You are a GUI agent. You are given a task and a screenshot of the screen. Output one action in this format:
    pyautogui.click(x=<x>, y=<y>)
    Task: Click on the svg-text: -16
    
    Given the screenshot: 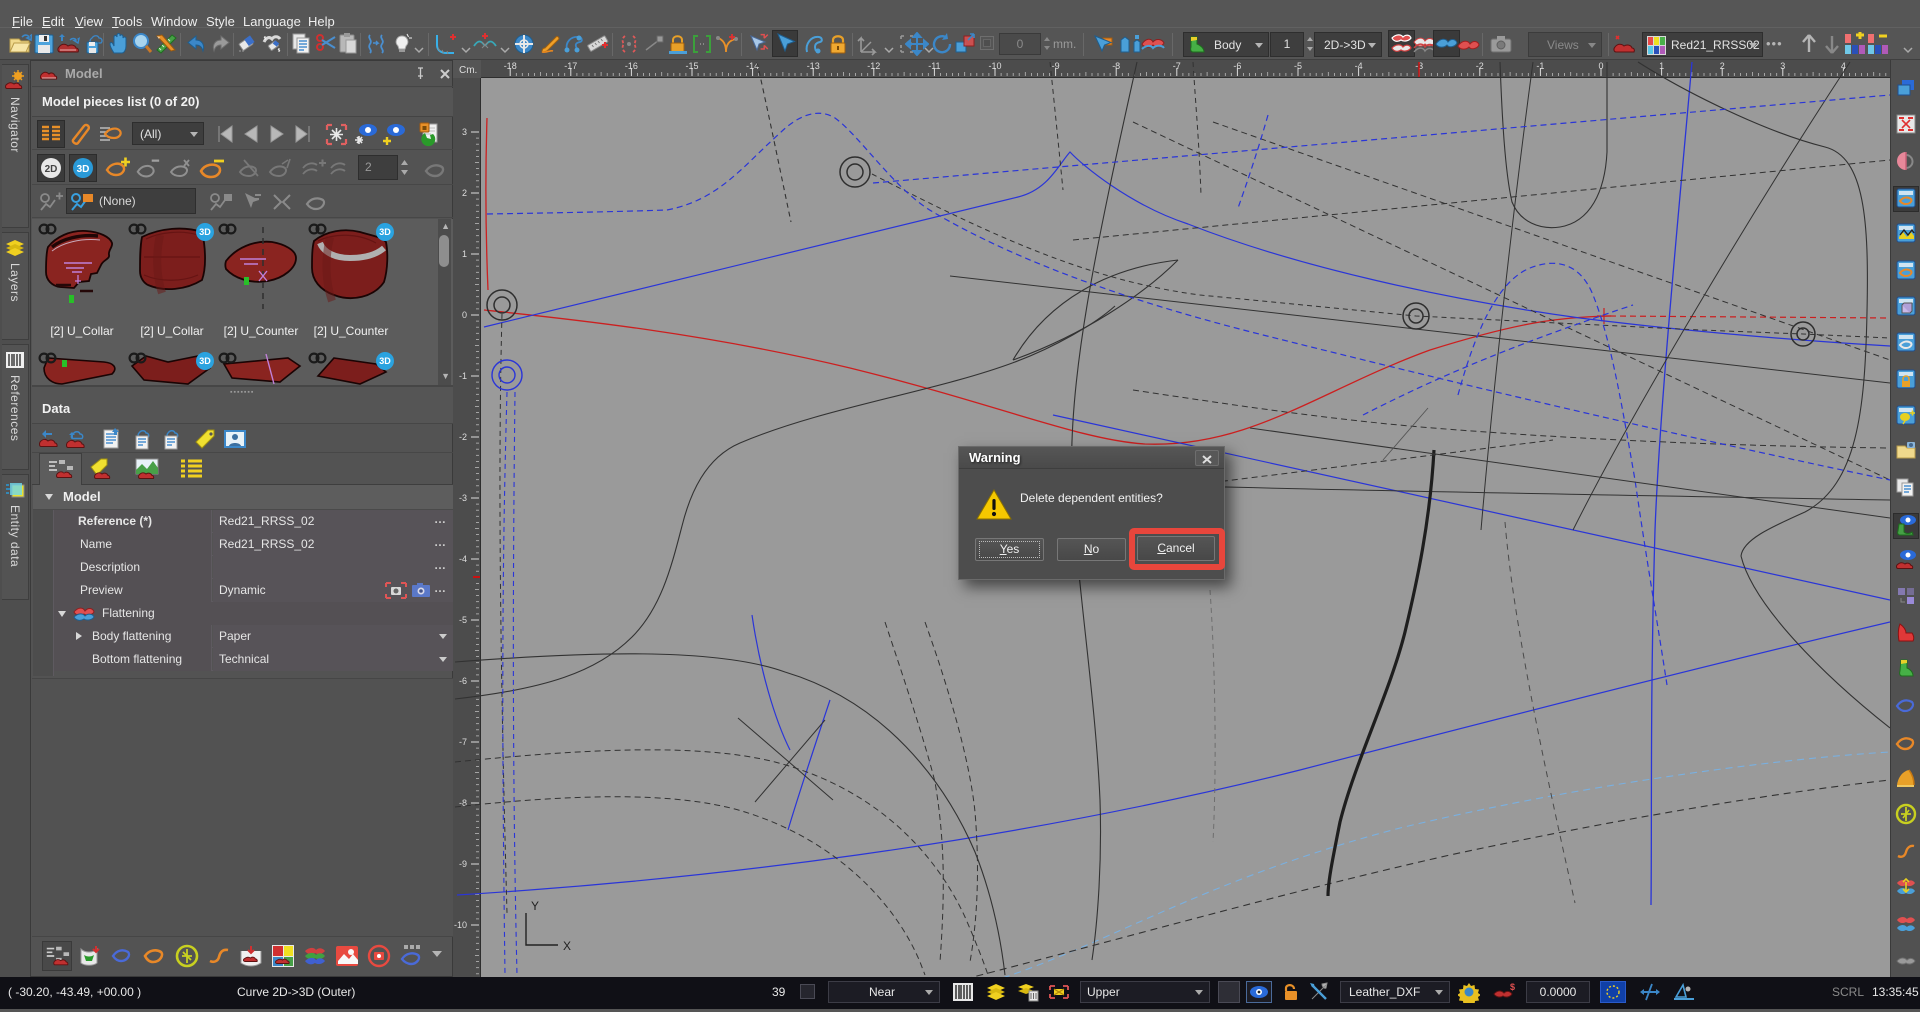 What is the action you would take?
    pyautogui.click(x=631, y=66)
    